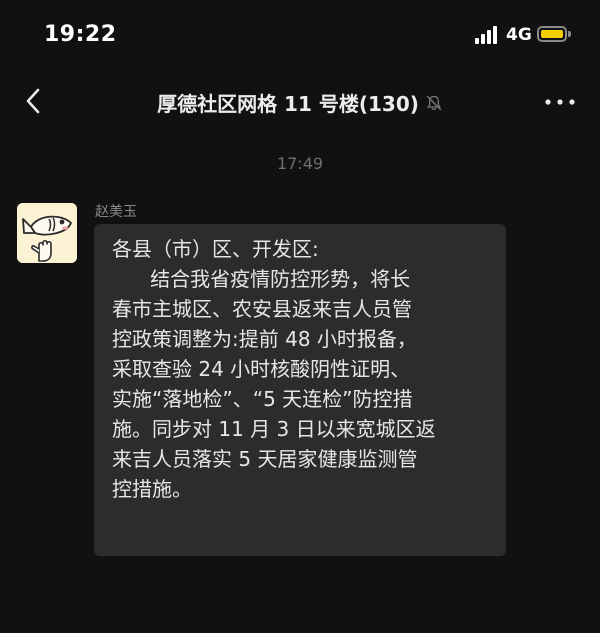 This screenshot has width=600, height=633. I want to click on battery-icon, so click(552, 34).